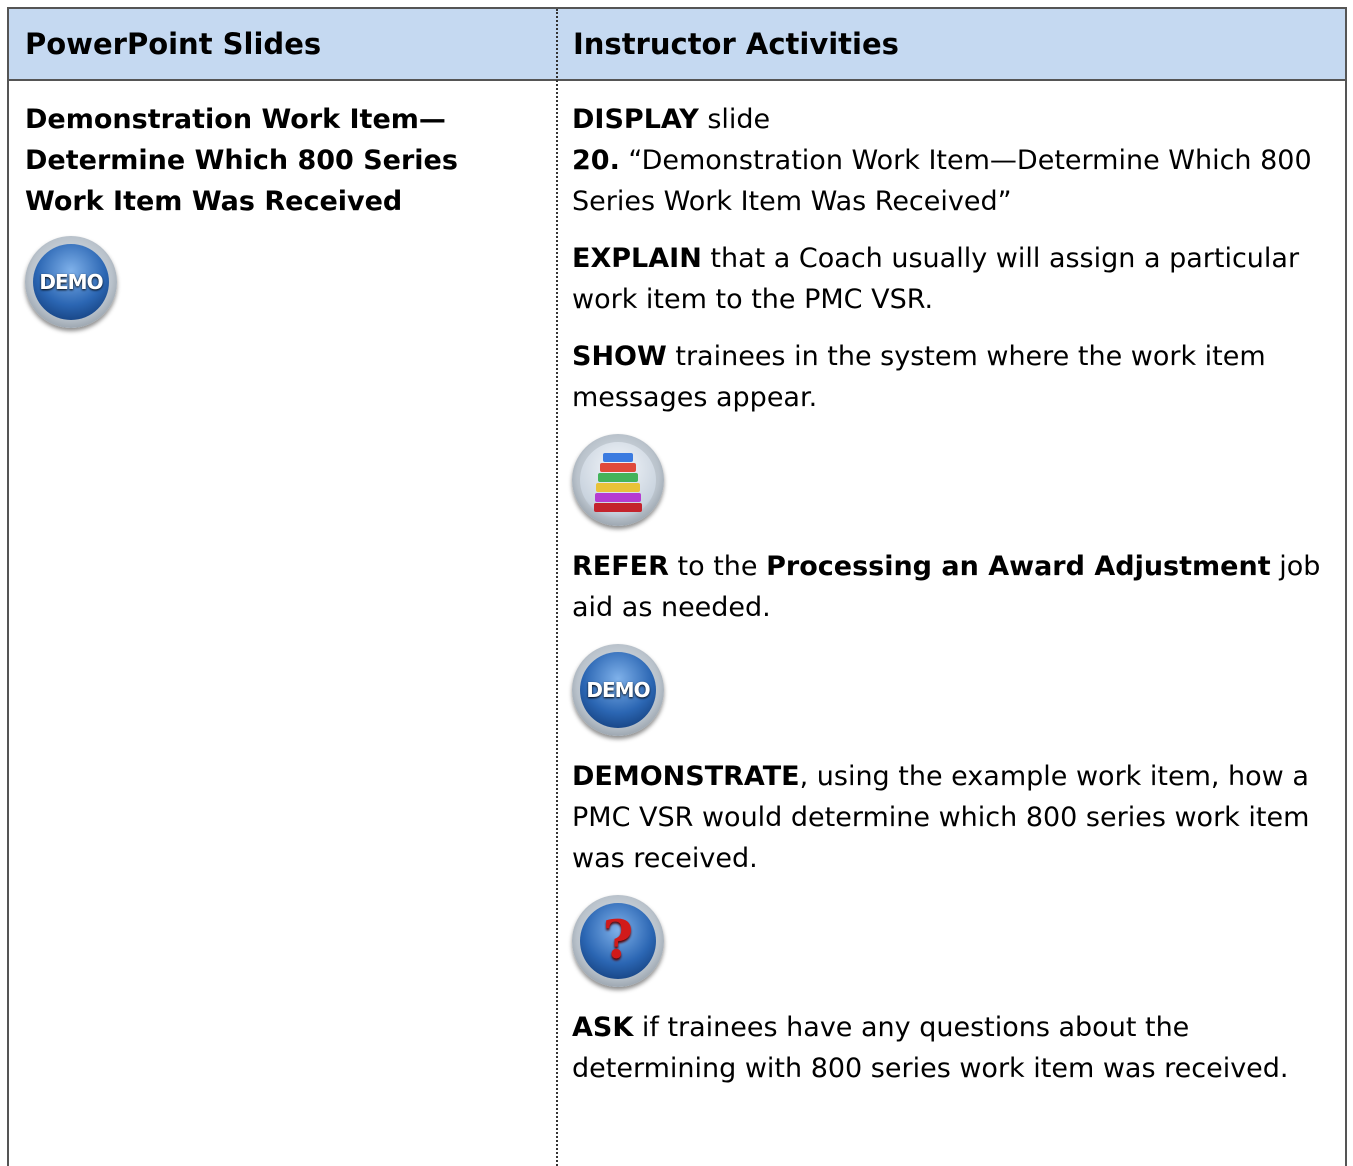 Image resolution: width=1353 pixels, height=1166 pixels. What do you see at coordinates (557, 587) in the screenshot?
I see `column-divider` at bounding box center [557, 587].